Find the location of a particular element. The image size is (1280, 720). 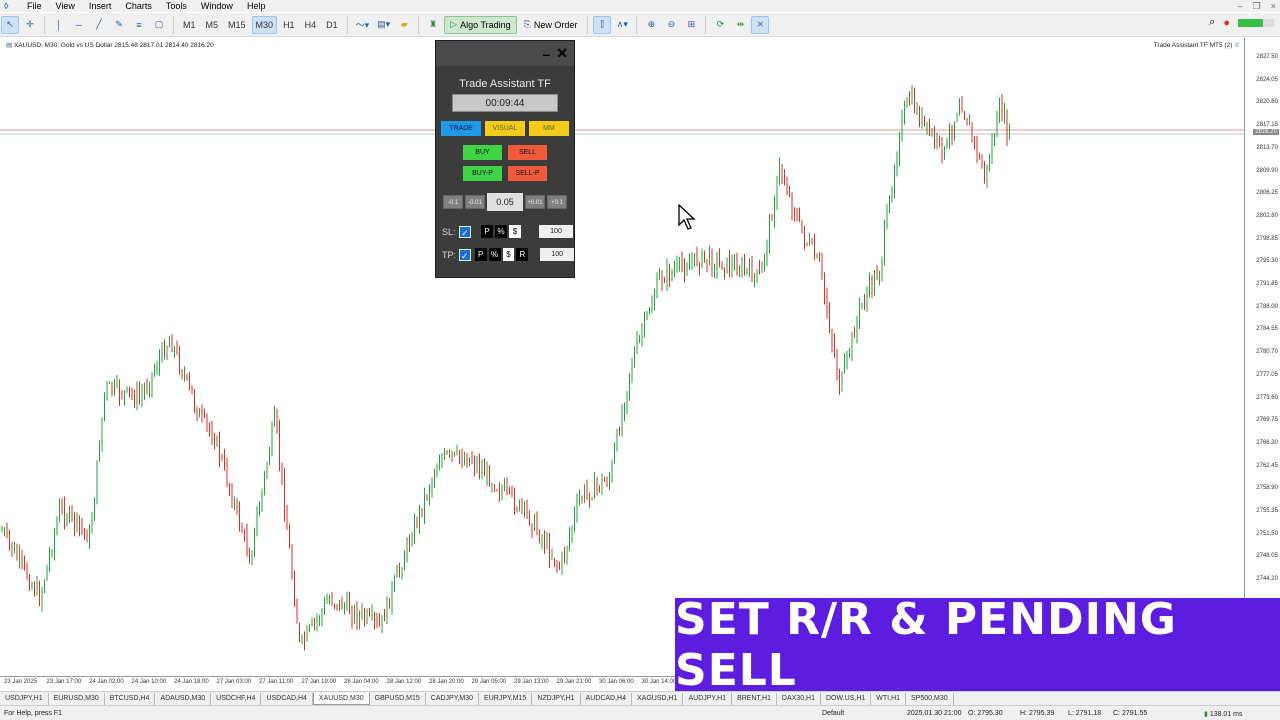

symbol-tab: USDCAD,H4 is located at coordinates (287, 698).